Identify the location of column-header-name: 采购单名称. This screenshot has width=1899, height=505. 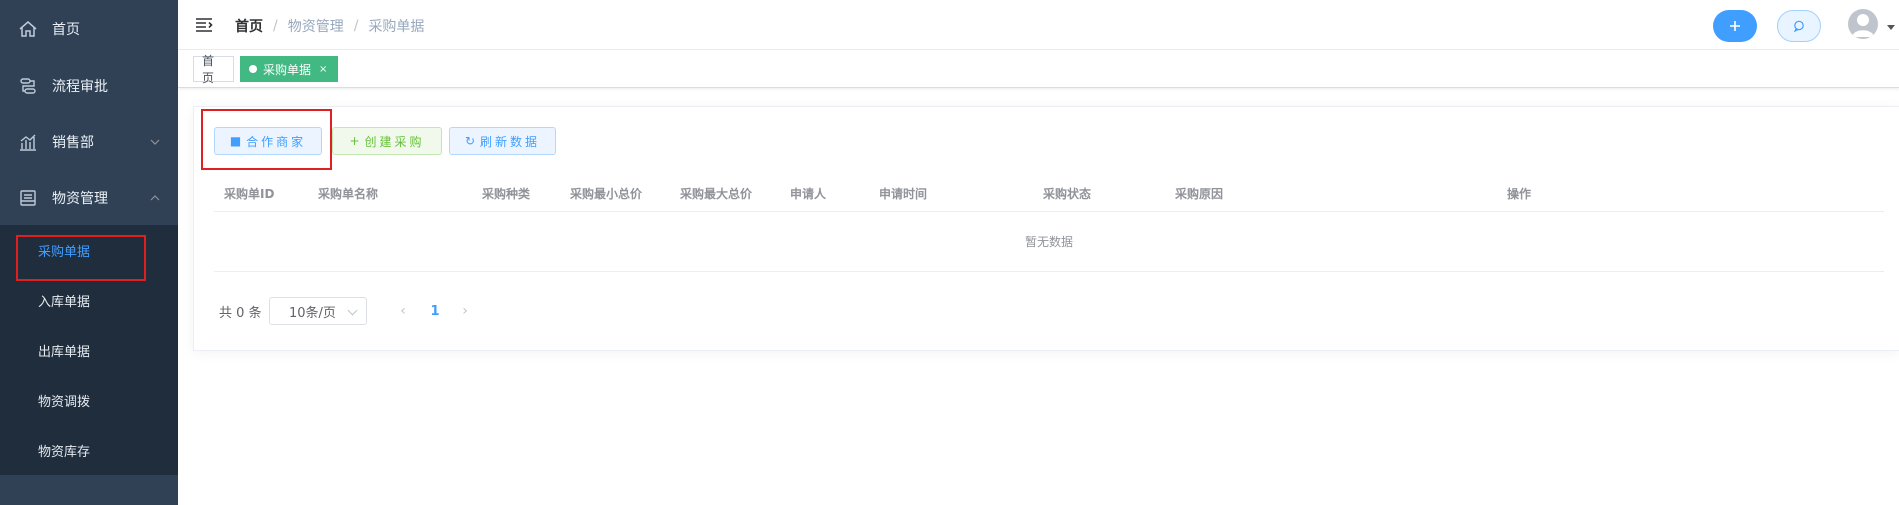
(348, 194).